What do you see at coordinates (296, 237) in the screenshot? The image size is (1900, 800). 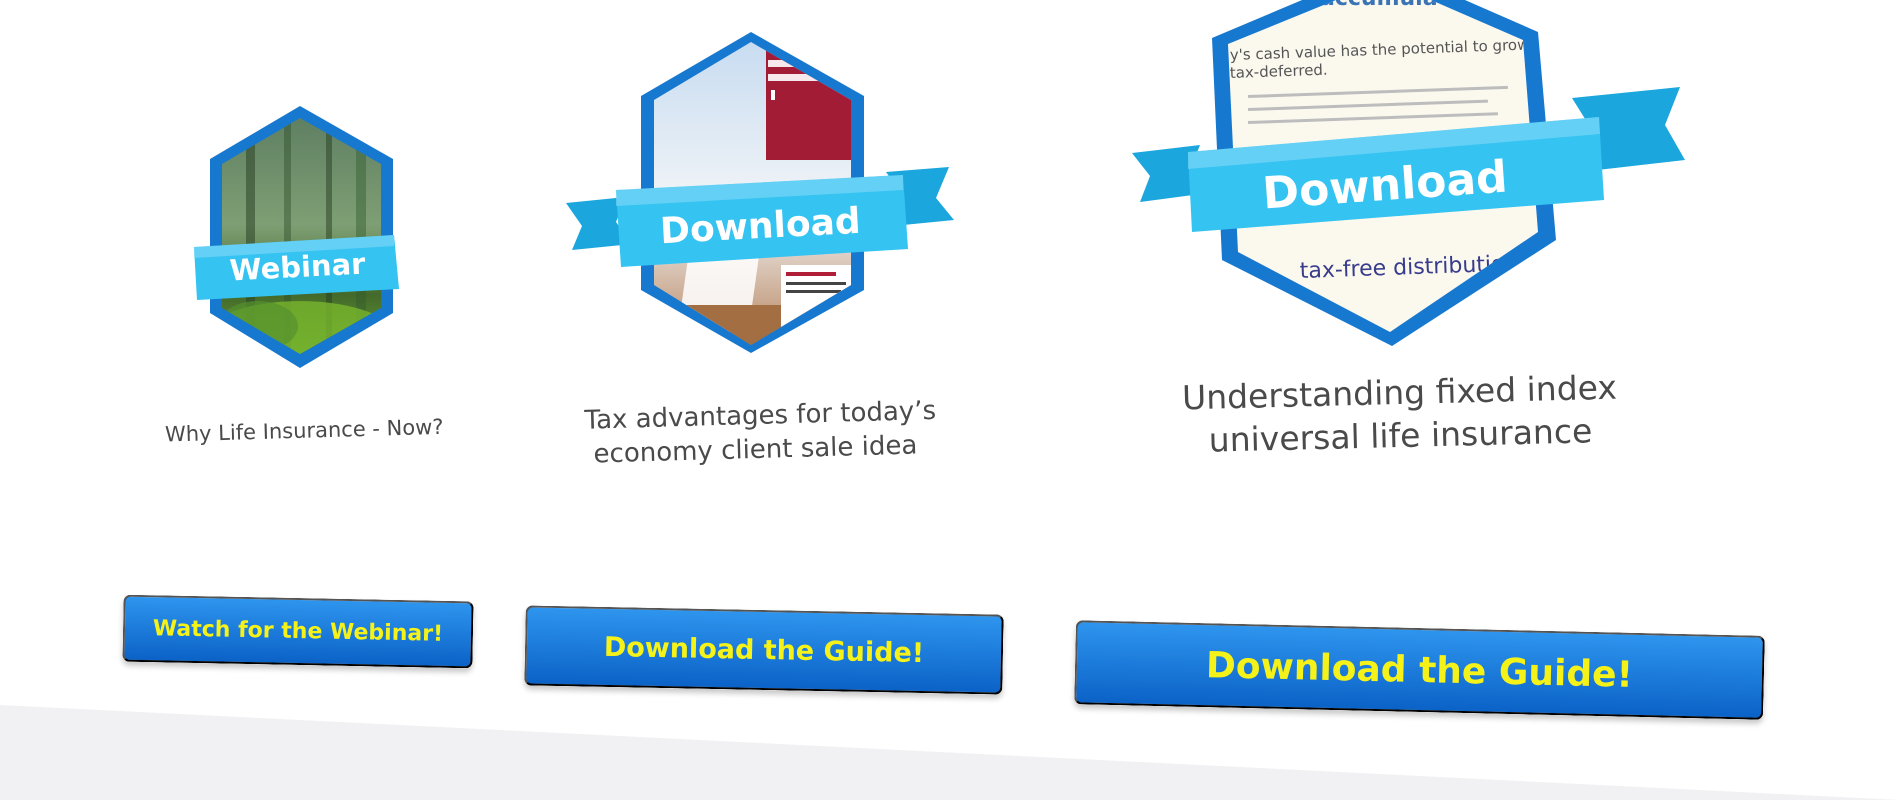 I see `webinar-badge-graphic: Webinar` at bounding box center [296, 237].